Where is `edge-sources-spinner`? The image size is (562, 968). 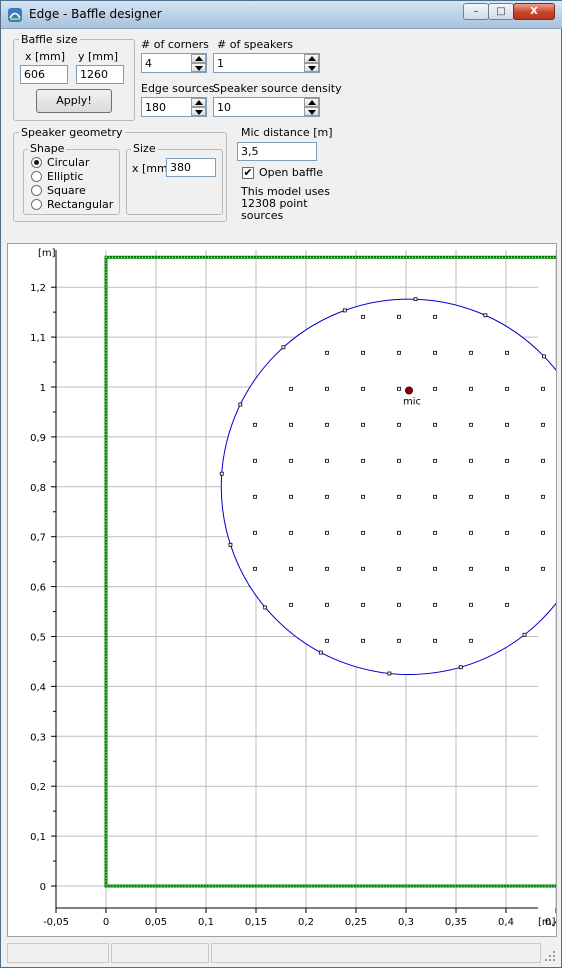
edge-sources-spinner is located at coordinates (174, 107).